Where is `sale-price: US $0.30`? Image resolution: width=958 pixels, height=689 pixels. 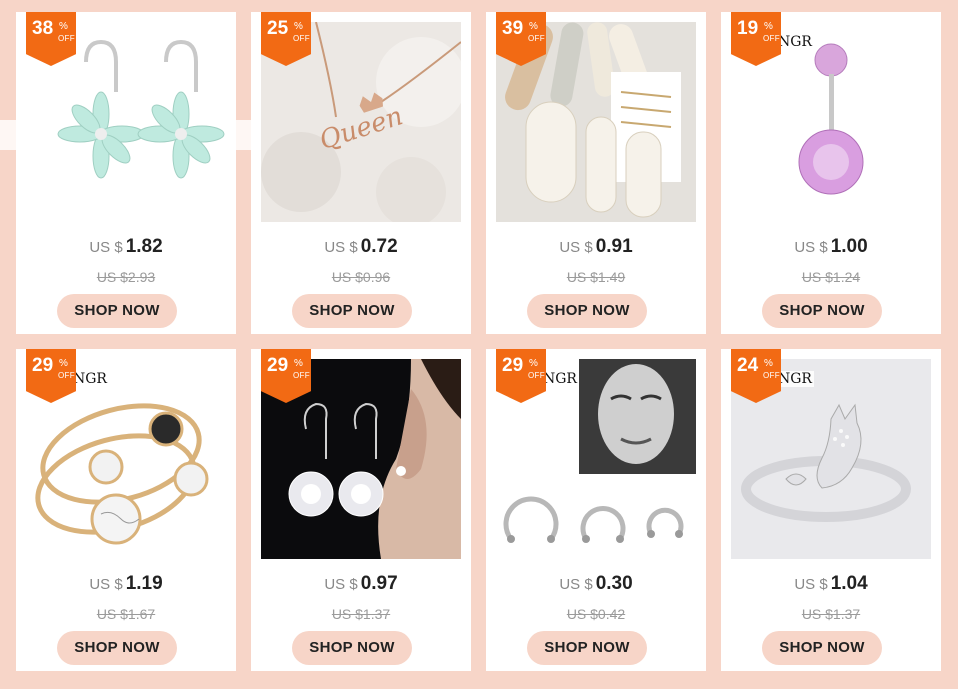 sale-price: US $0.30 is located at coordinates (596, 584).